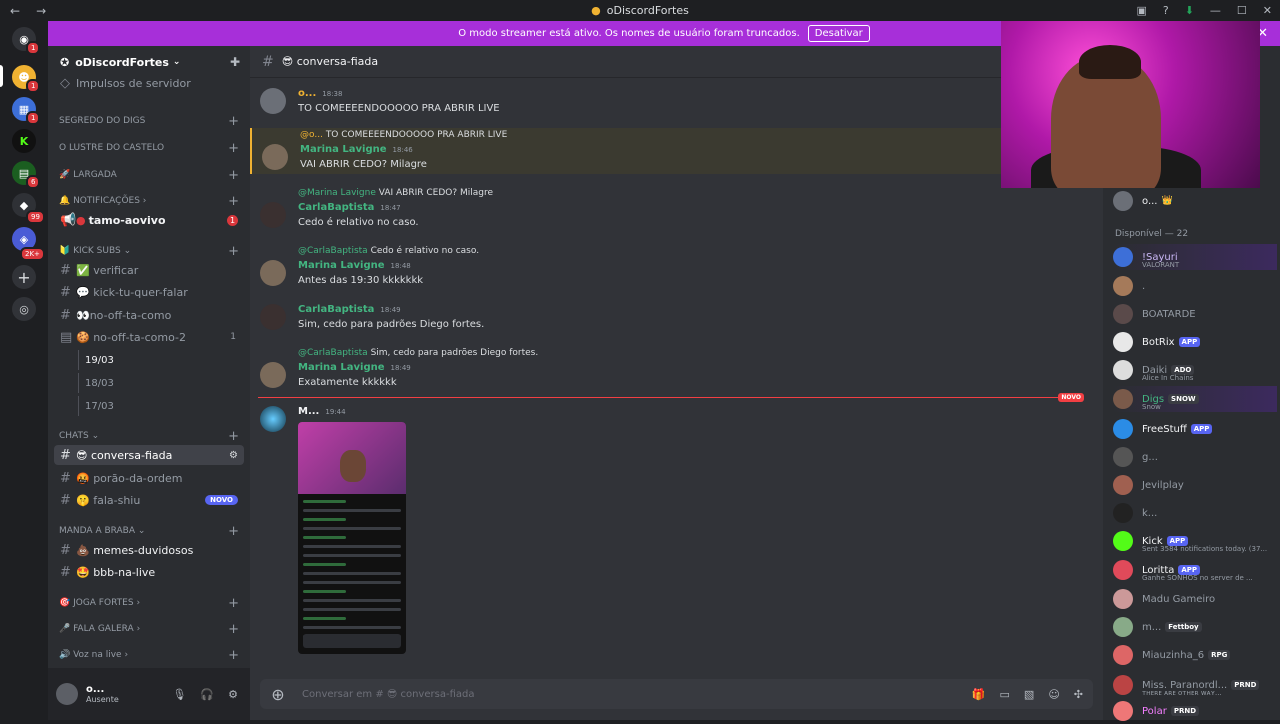 The height and width of the screenshot is (724, 1280). What do you see at coordinates (96, 406) in the screenshot?
I see `thread-item: 17/03` at bounding box center [96, 406].